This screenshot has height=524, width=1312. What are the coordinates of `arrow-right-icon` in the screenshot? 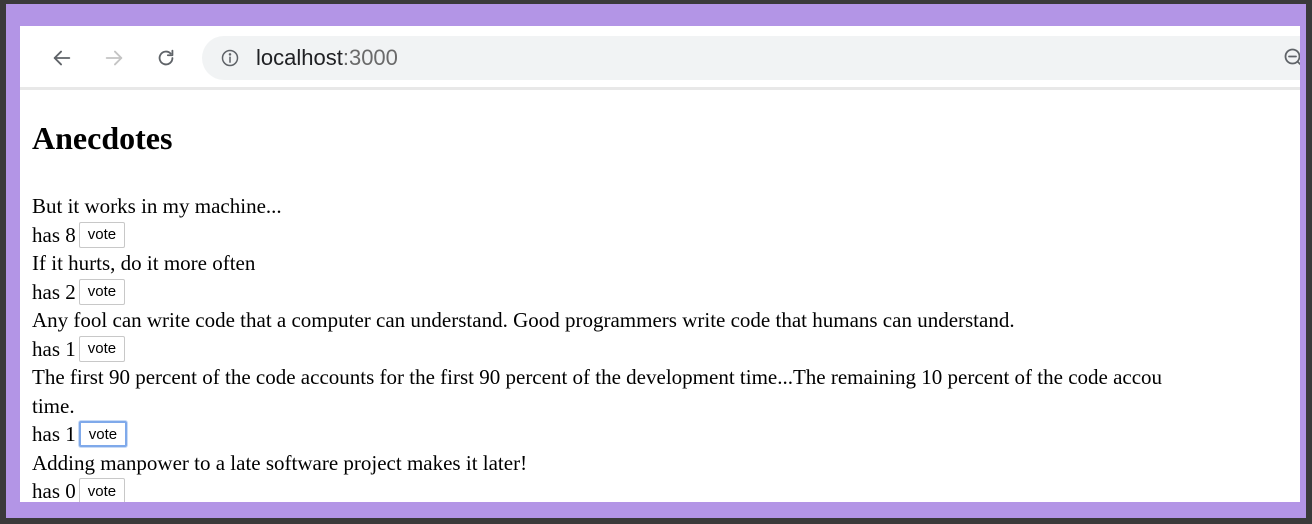 It's located at (114, 58).